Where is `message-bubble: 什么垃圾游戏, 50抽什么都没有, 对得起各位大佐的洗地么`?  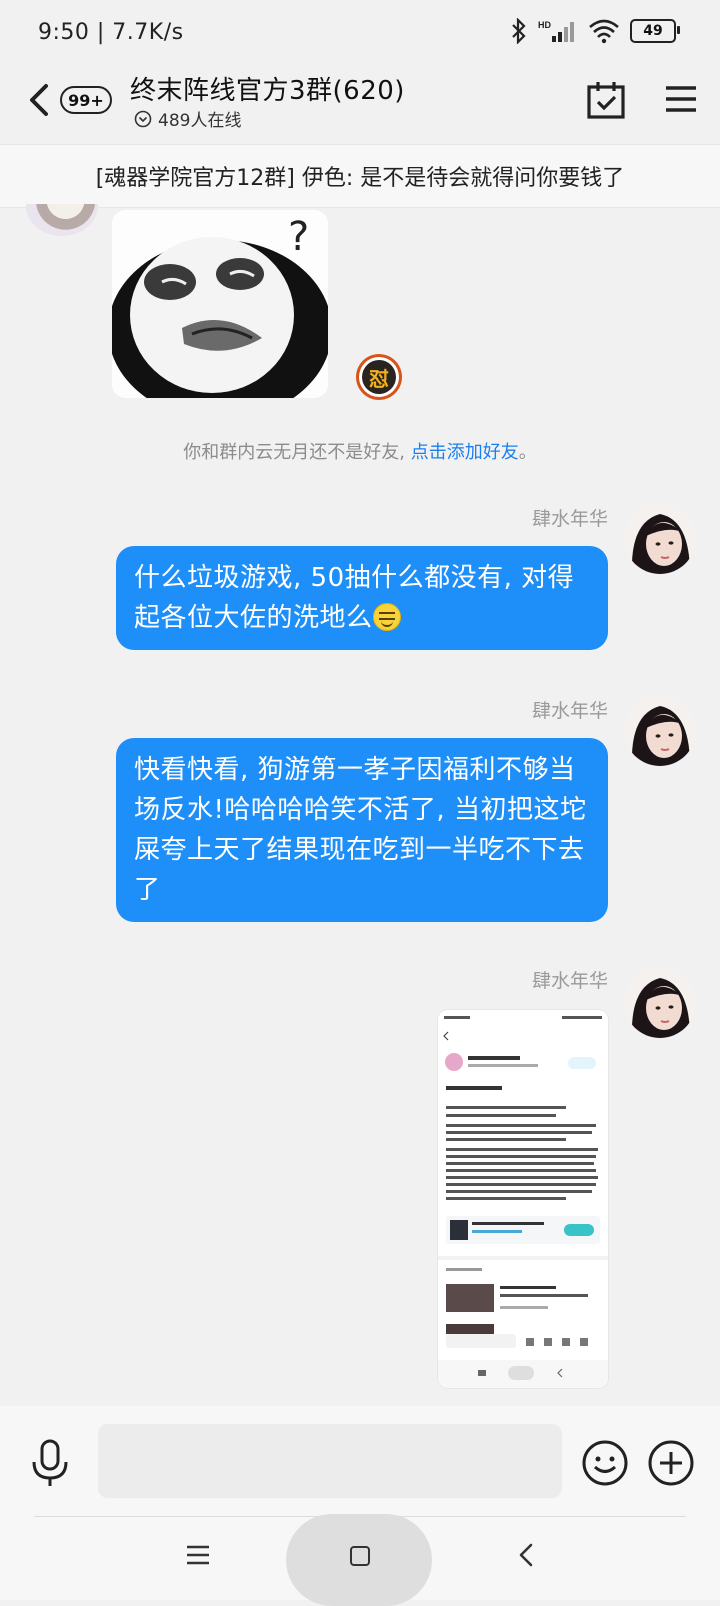
message-bubble: 什么垃圾游戏, 50抽什么都没有, 对得起各位大佐的洗地么 is located at coordinates (362, 598).